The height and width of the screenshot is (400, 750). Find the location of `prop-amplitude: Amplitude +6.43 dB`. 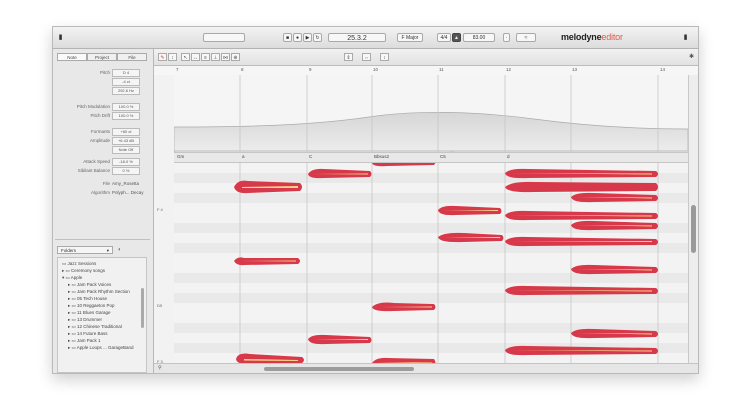

prop-amplitude: Amplitude +6.43 dB is located at coordinates (102, 141).